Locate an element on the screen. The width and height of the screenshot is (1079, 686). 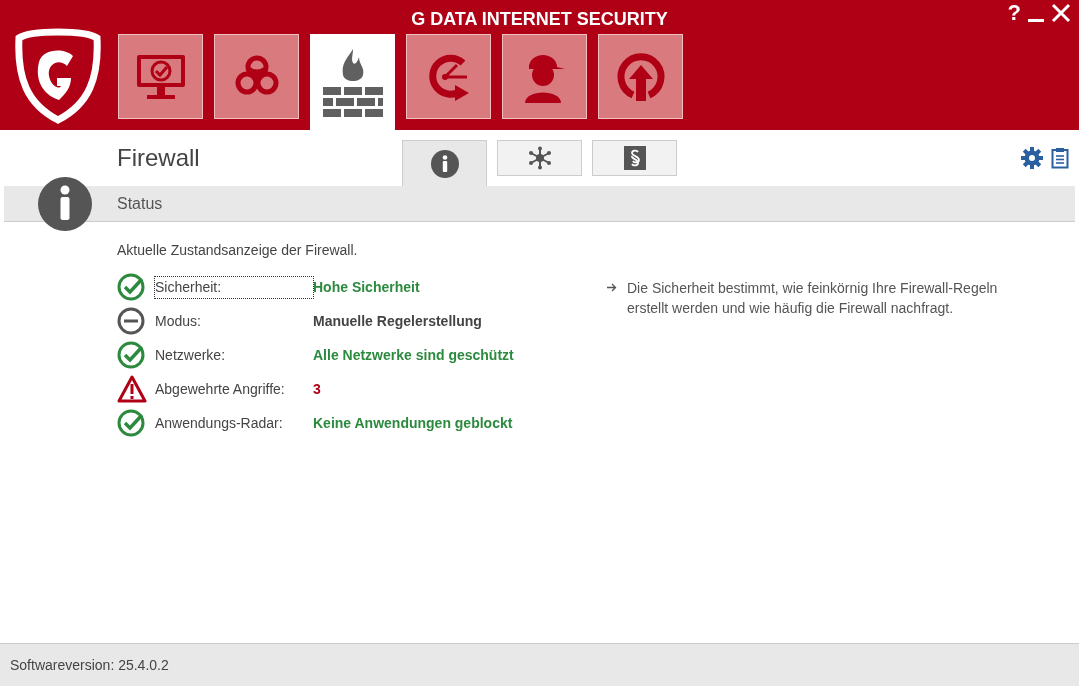
upload-arrow-icon is located at coordinates (640, 76).